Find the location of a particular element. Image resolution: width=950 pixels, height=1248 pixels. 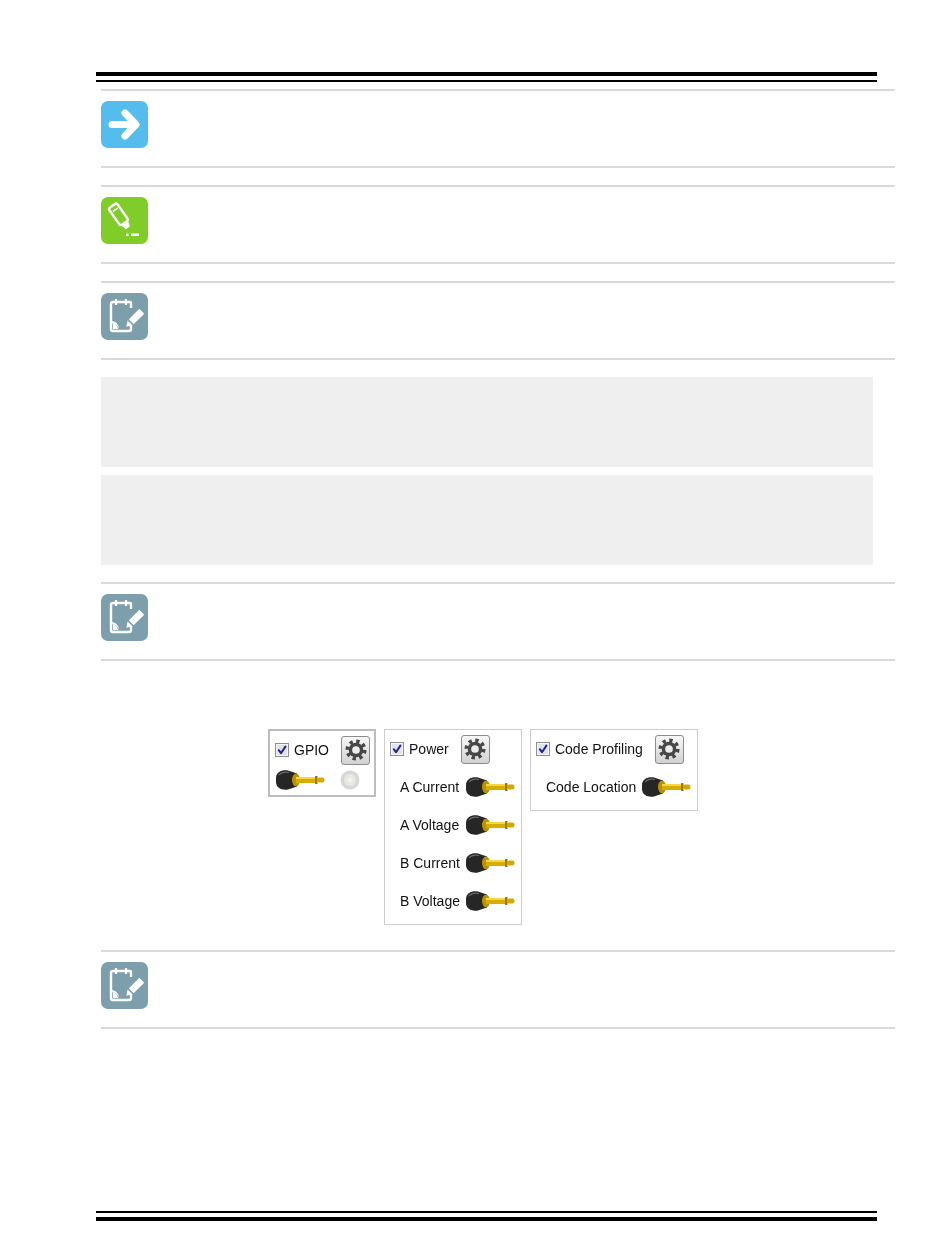

checkbox-label: Power is located at coordinates (429, 749).